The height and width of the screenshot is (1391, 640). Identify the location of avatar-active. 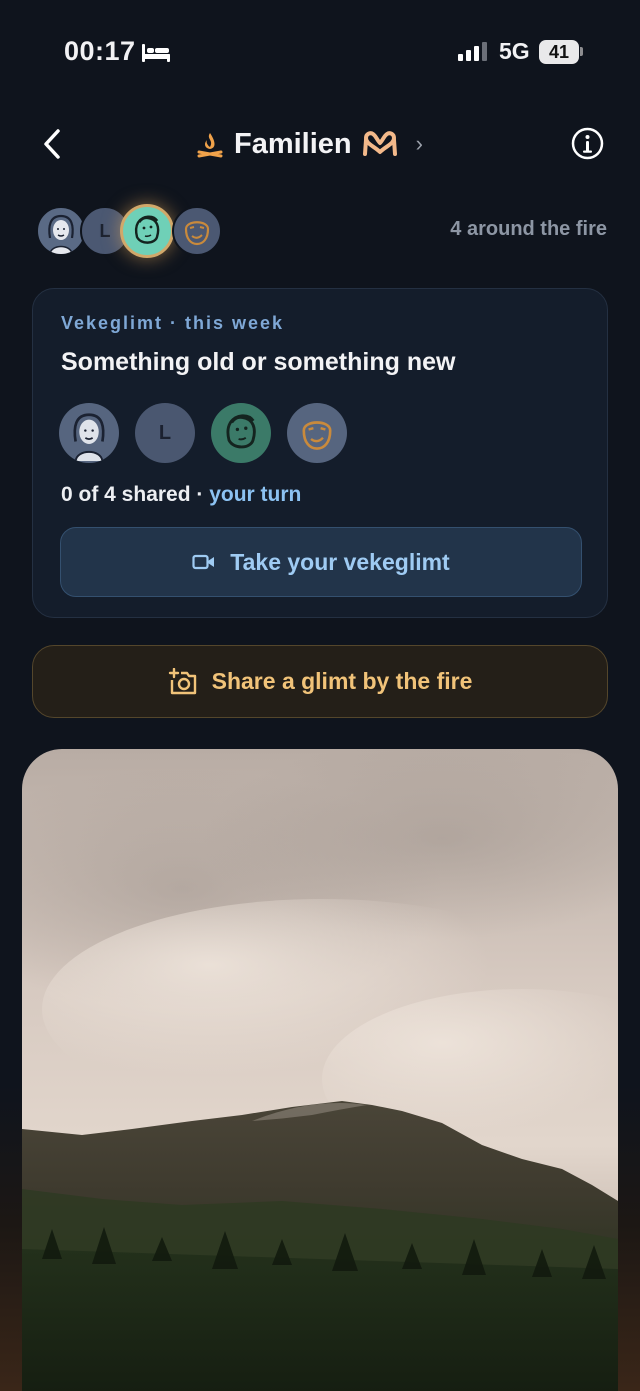
(147, 231).